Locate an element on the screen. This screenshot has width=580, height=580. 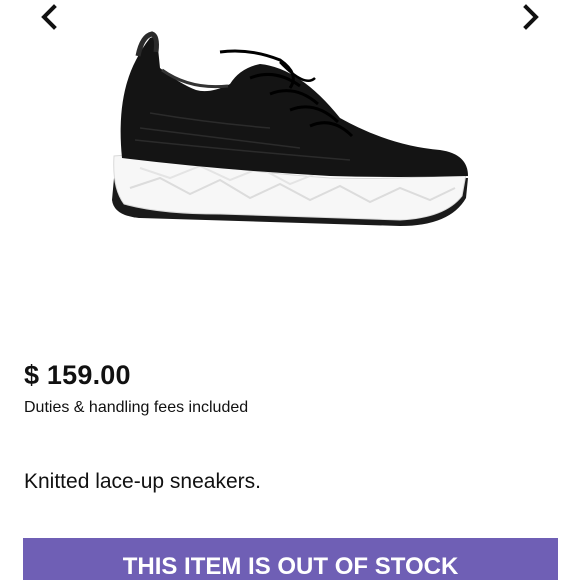
chevron-right-icon is located at coordinates (531, 17).